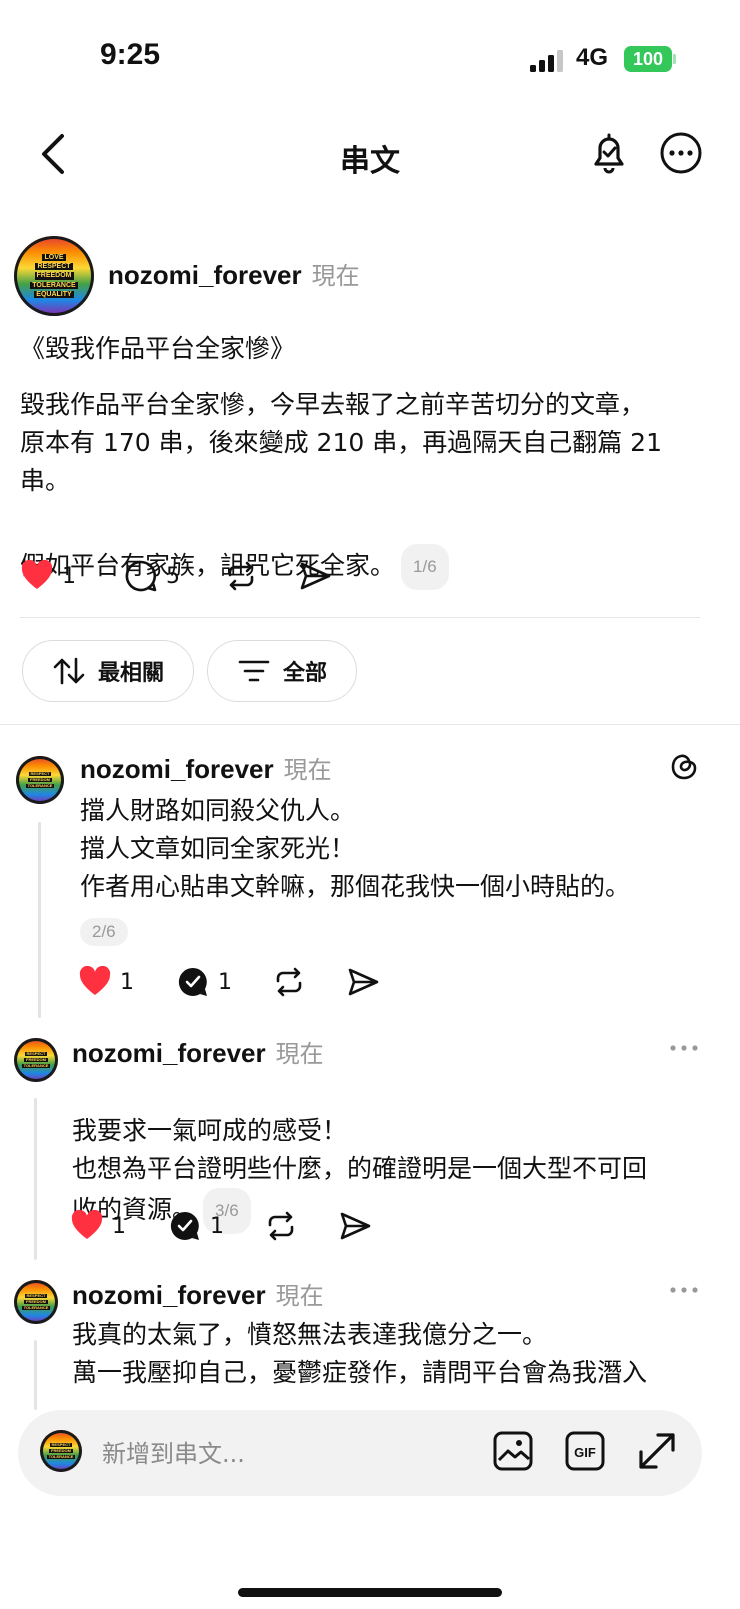  I want to click on comment-button: 5, so click(152, 576).